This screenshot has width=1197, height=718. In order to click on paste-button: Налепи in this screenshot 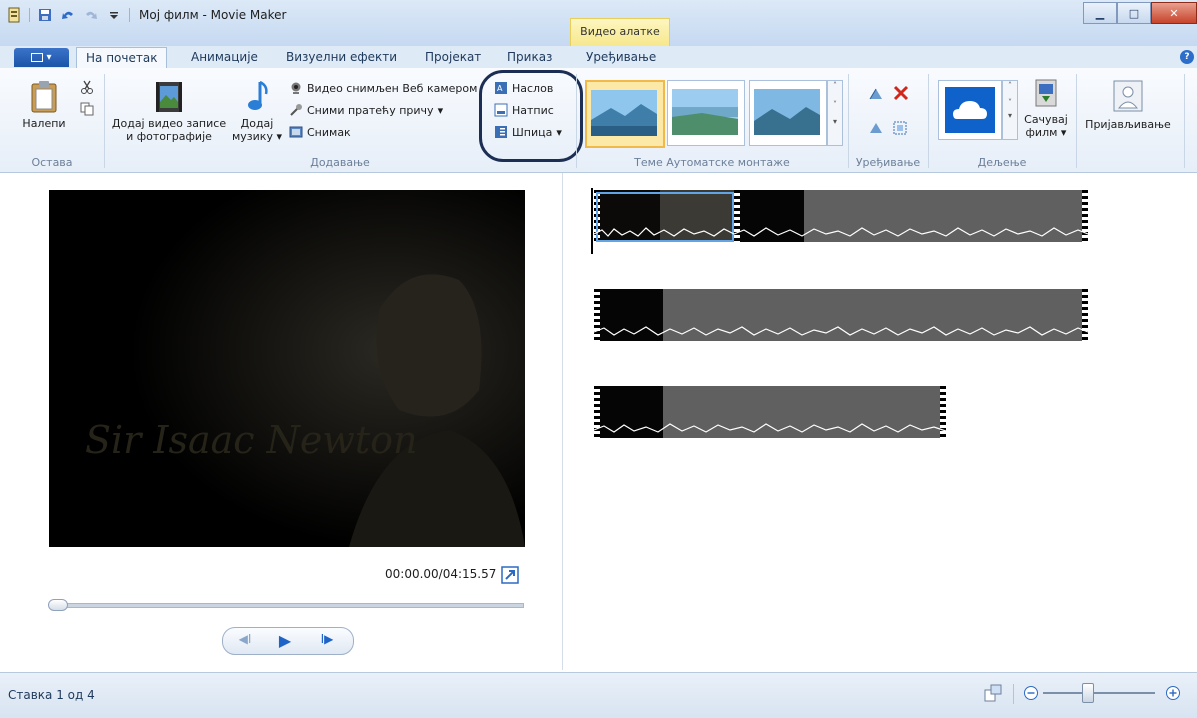, I will do `click(44, 105)`.